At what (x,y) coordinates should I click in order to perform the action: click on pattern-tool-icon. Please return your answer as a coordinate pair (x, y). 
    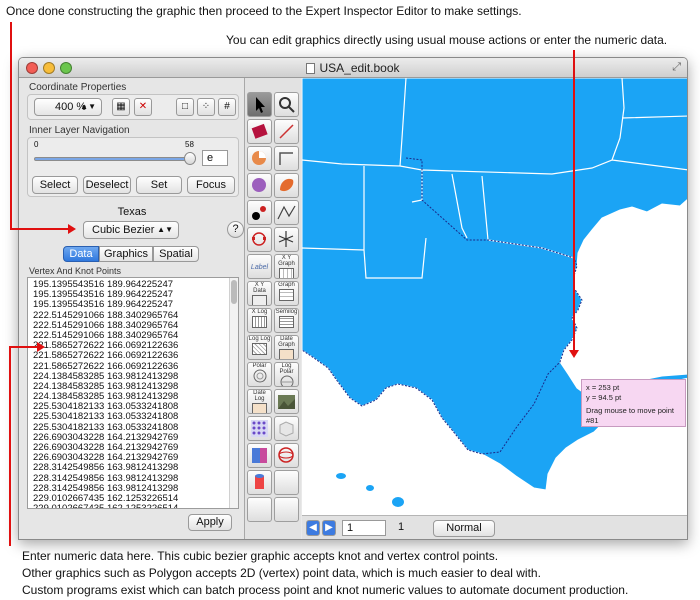
    Looking at the image, I should click on (259, 428).